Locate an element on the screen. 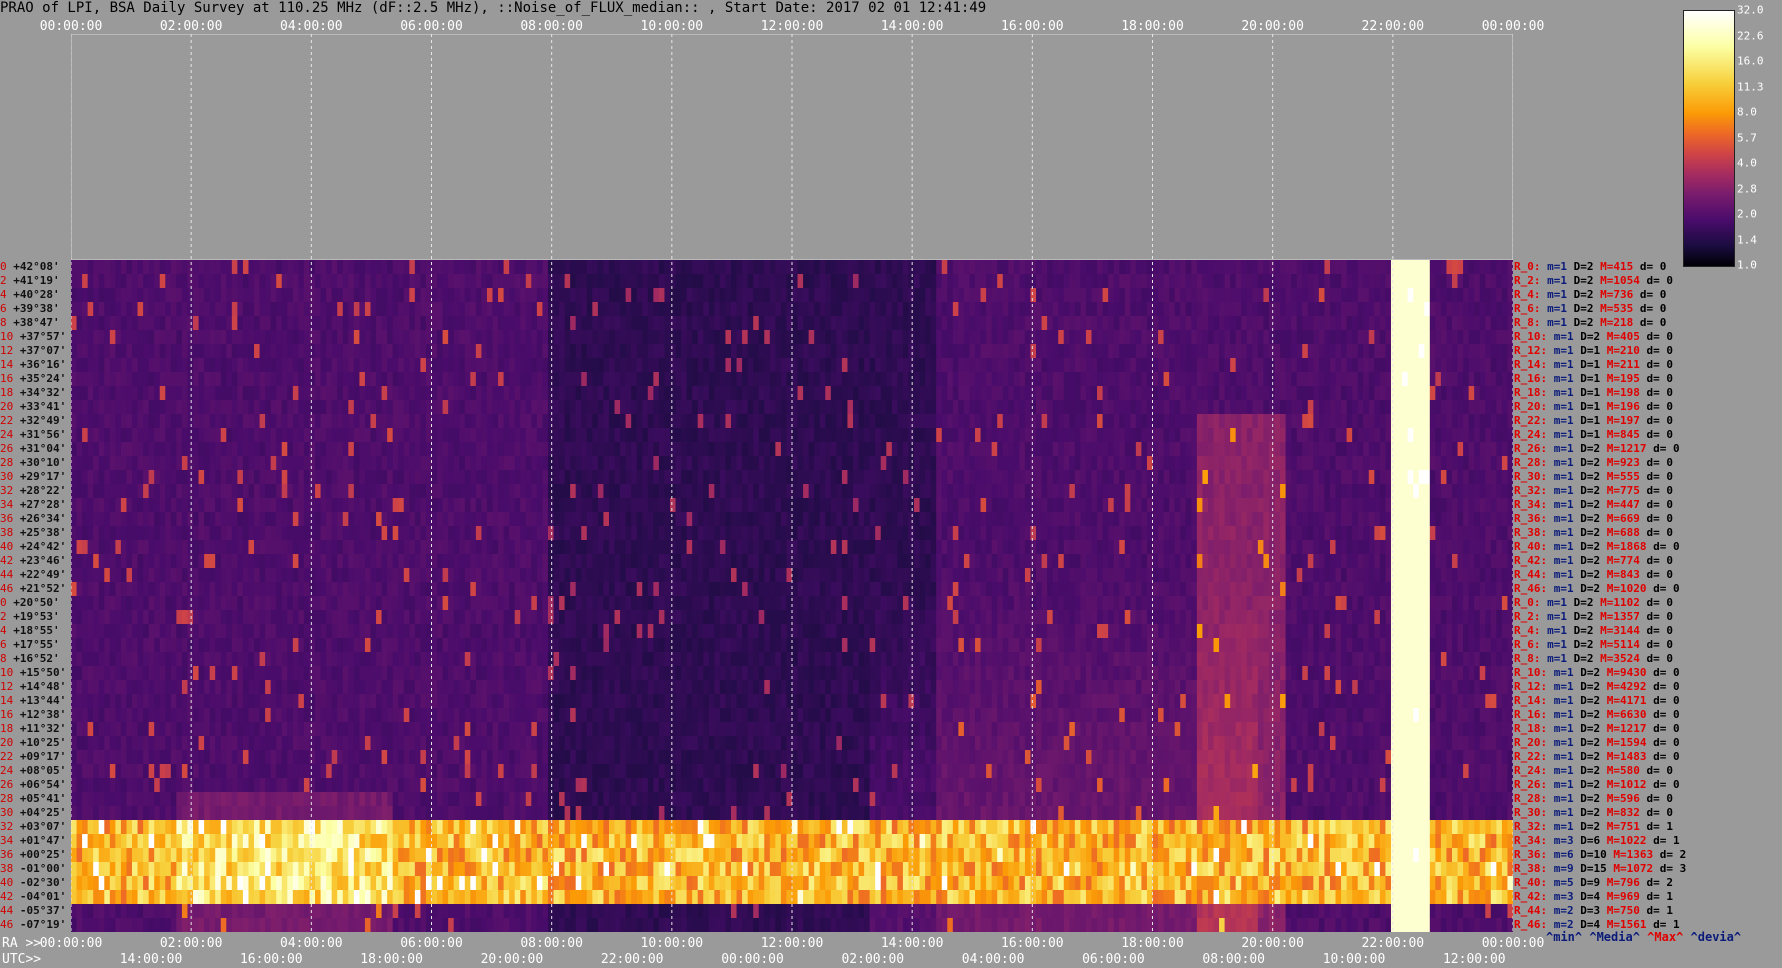  row-stat: R_10: m=1 D=2 M=9430 d= 0 is located at coordinates (1597, 672).